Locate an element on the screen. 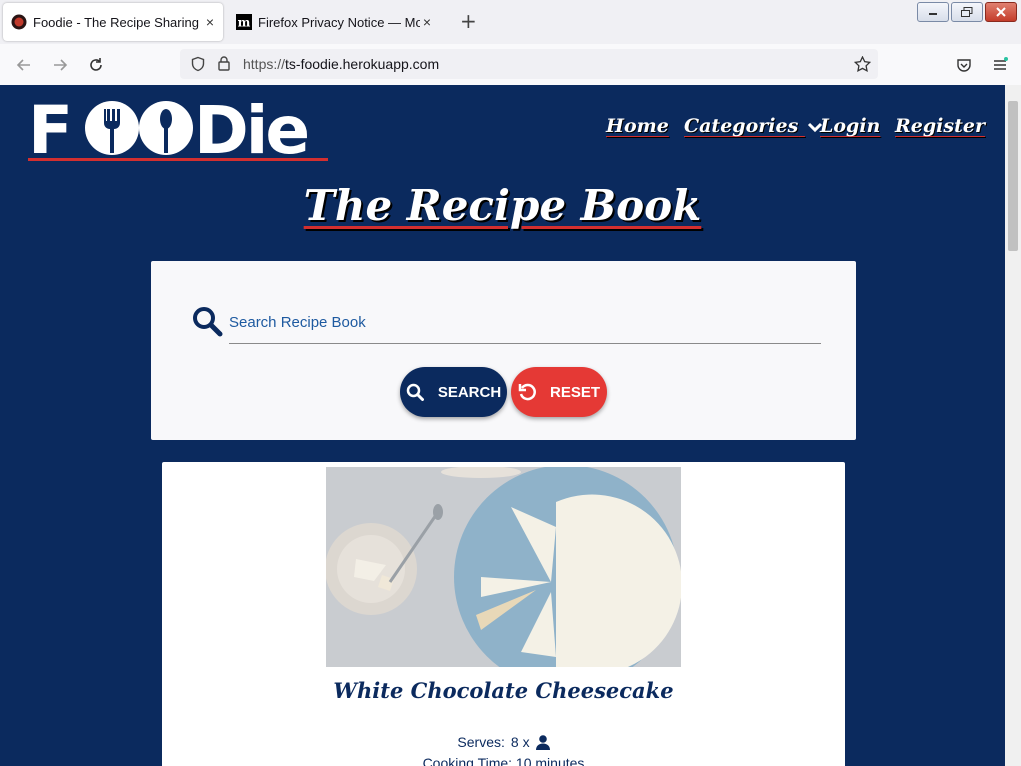 The image size is (1021, 766). tab-title: Firefox Privacy Notice — Mozilla is located at coordinates (339, 22).